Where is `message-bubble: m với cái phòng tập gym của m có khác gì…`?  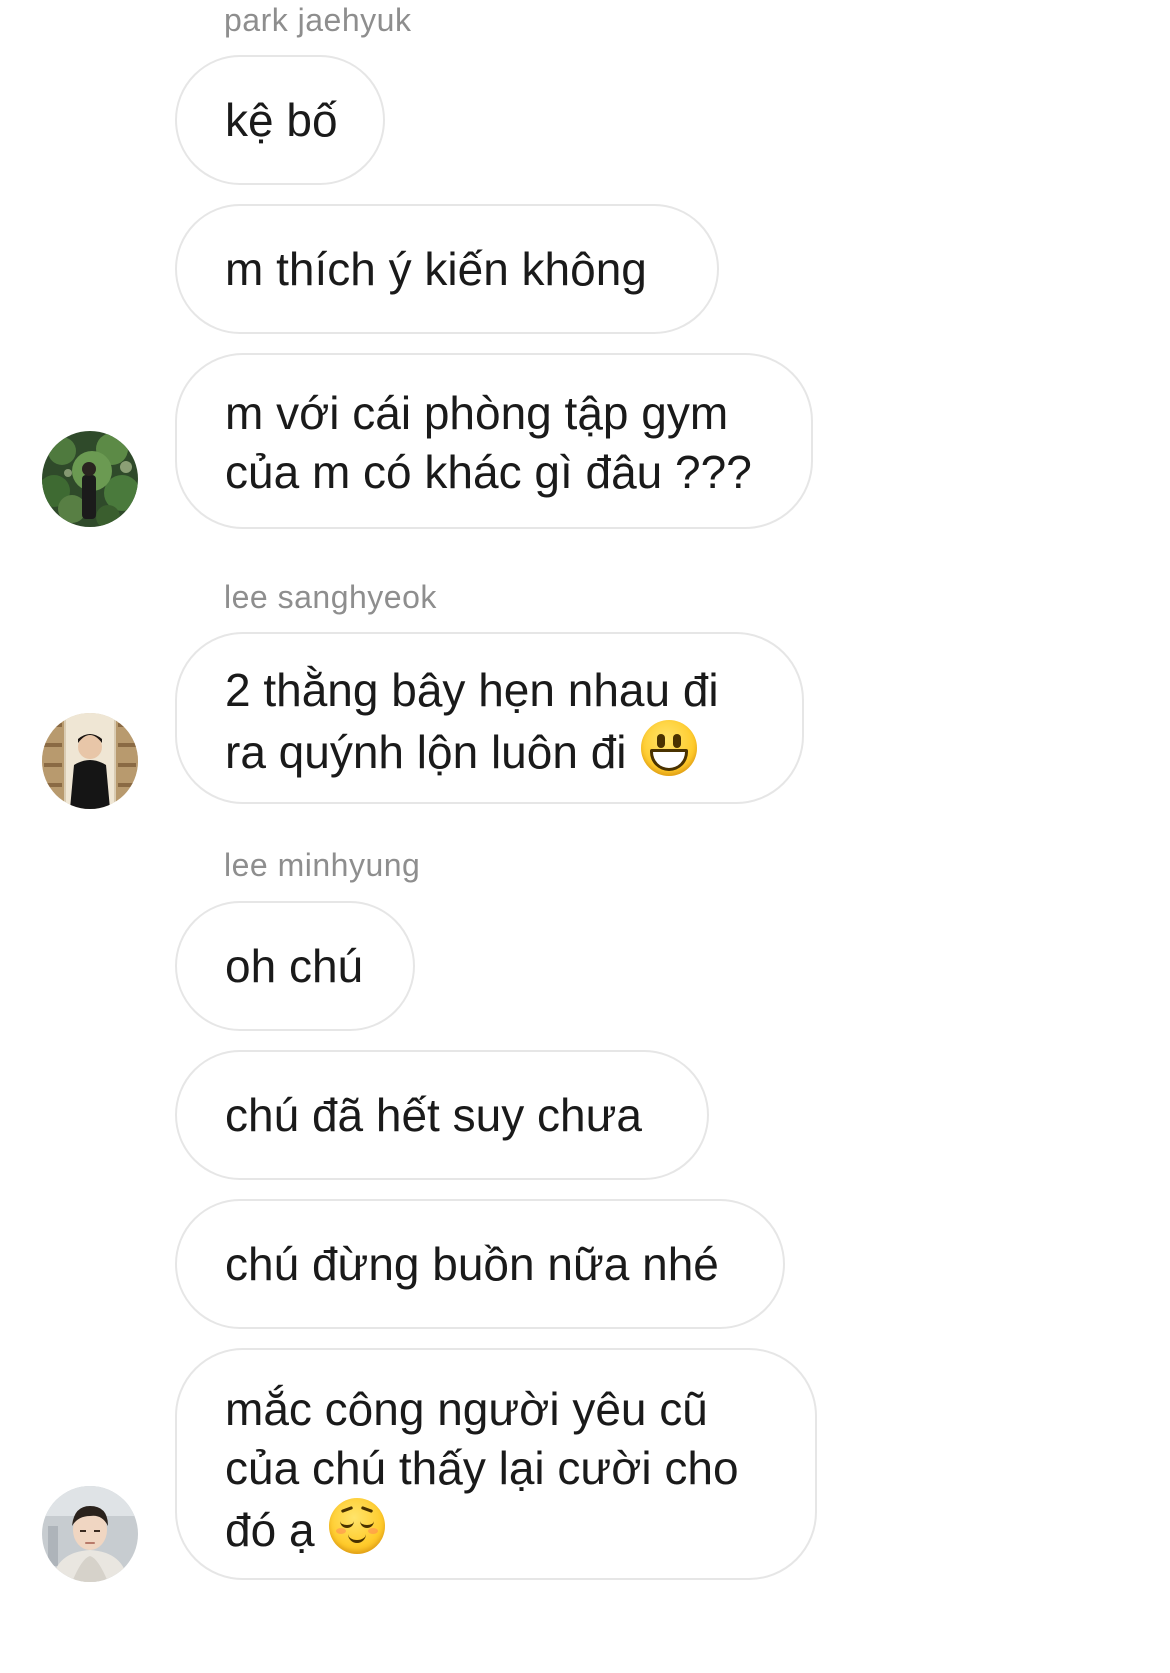 message-bubble: m với cái phòng tập gym của m có khác gì… is located at coordinates (494, 441).